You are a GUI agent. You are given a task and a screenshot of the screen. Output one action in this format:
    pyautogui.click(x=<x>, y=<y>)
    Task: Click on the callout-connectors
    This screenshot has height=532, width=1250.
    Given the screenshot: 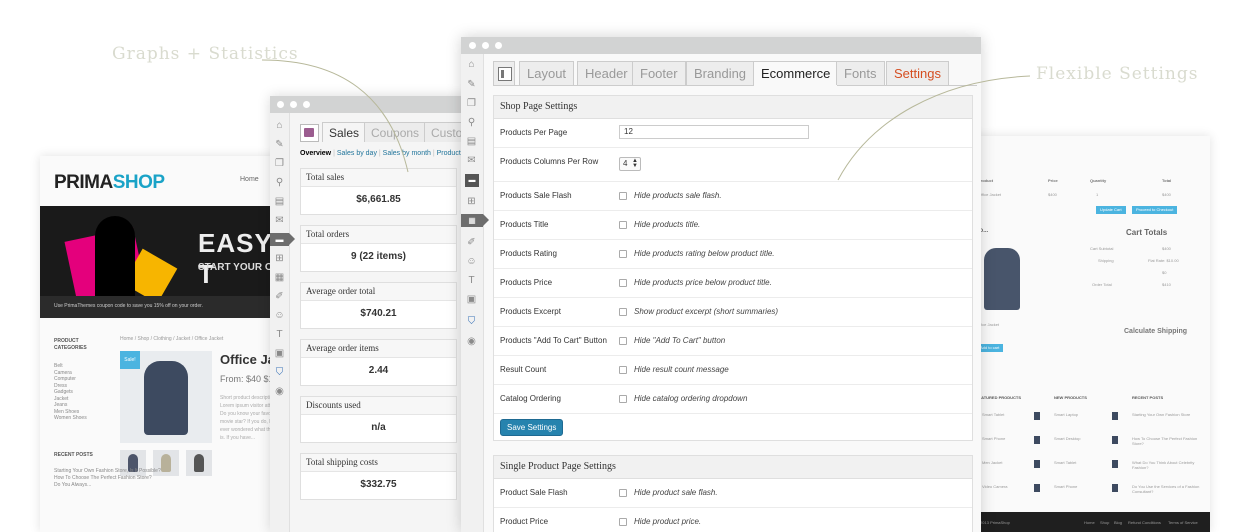 What is the action you would take?
    pyautogui.click(x=646, y=120)
    